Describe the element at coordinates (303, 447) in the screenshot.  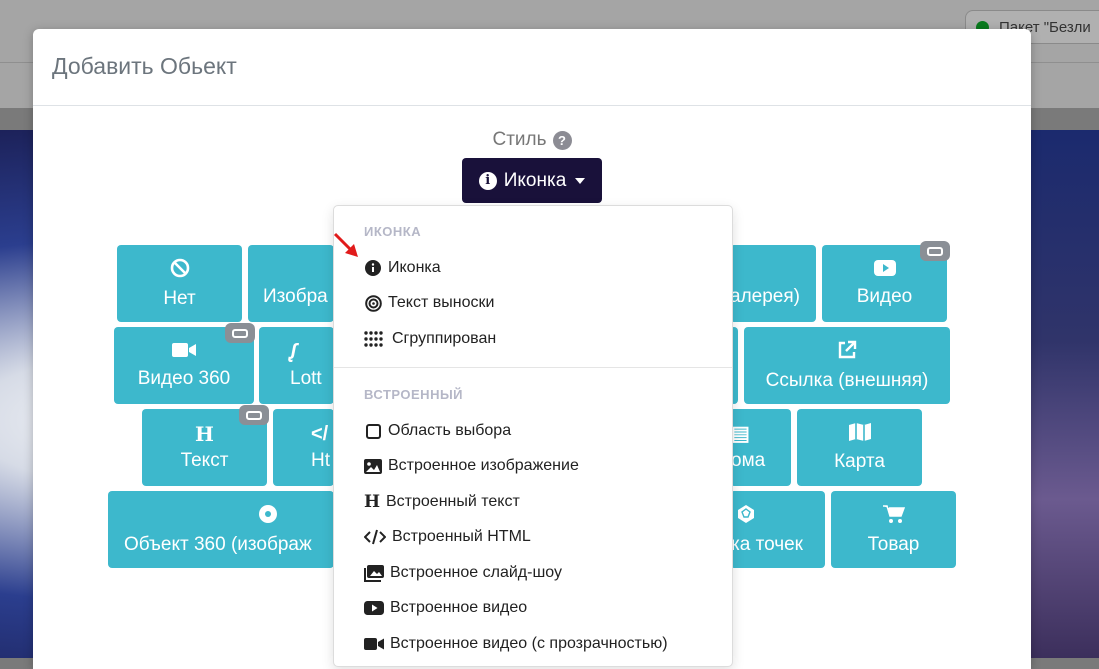
I see `tile-html: </ Ht` at that location.